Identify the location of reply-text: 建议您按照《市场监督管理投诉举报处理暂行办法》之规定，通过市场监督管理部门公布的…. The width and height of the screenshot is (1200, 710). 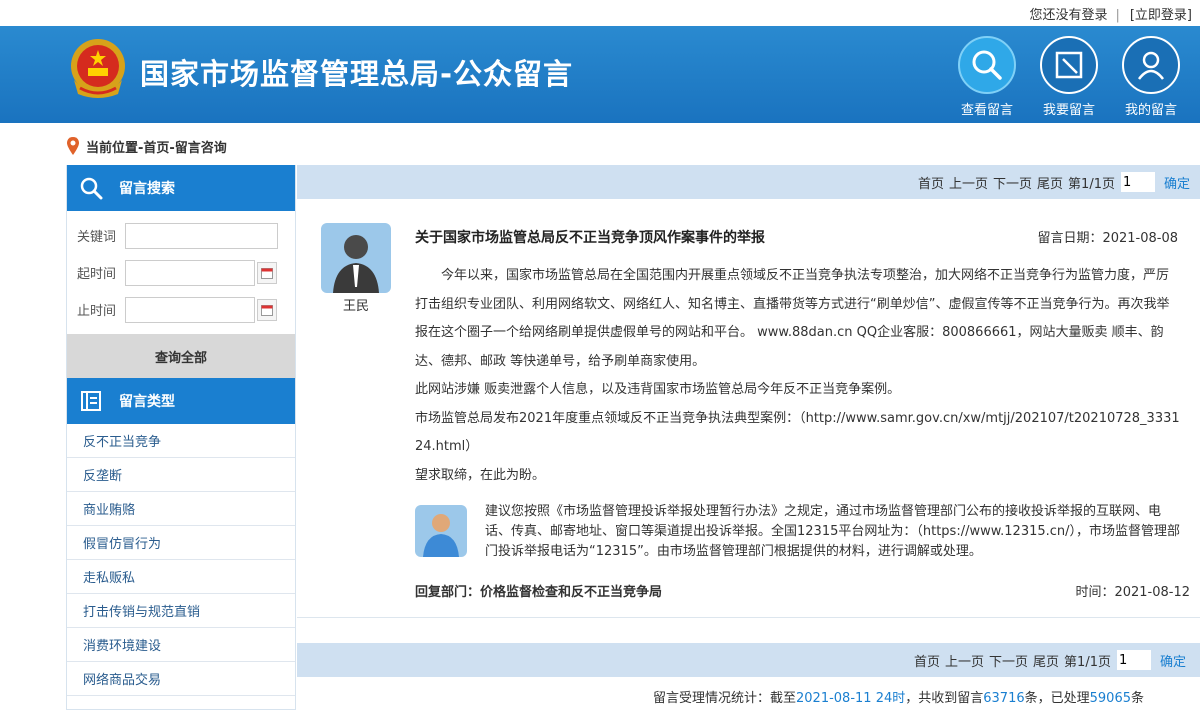
(833, 531).